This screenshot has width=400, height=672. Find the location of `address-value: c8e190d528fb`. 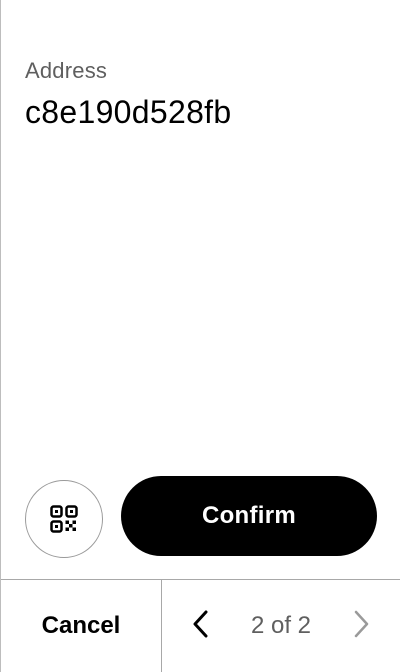

address-value: c8e190d528fb is located at coordinates (128, 112).